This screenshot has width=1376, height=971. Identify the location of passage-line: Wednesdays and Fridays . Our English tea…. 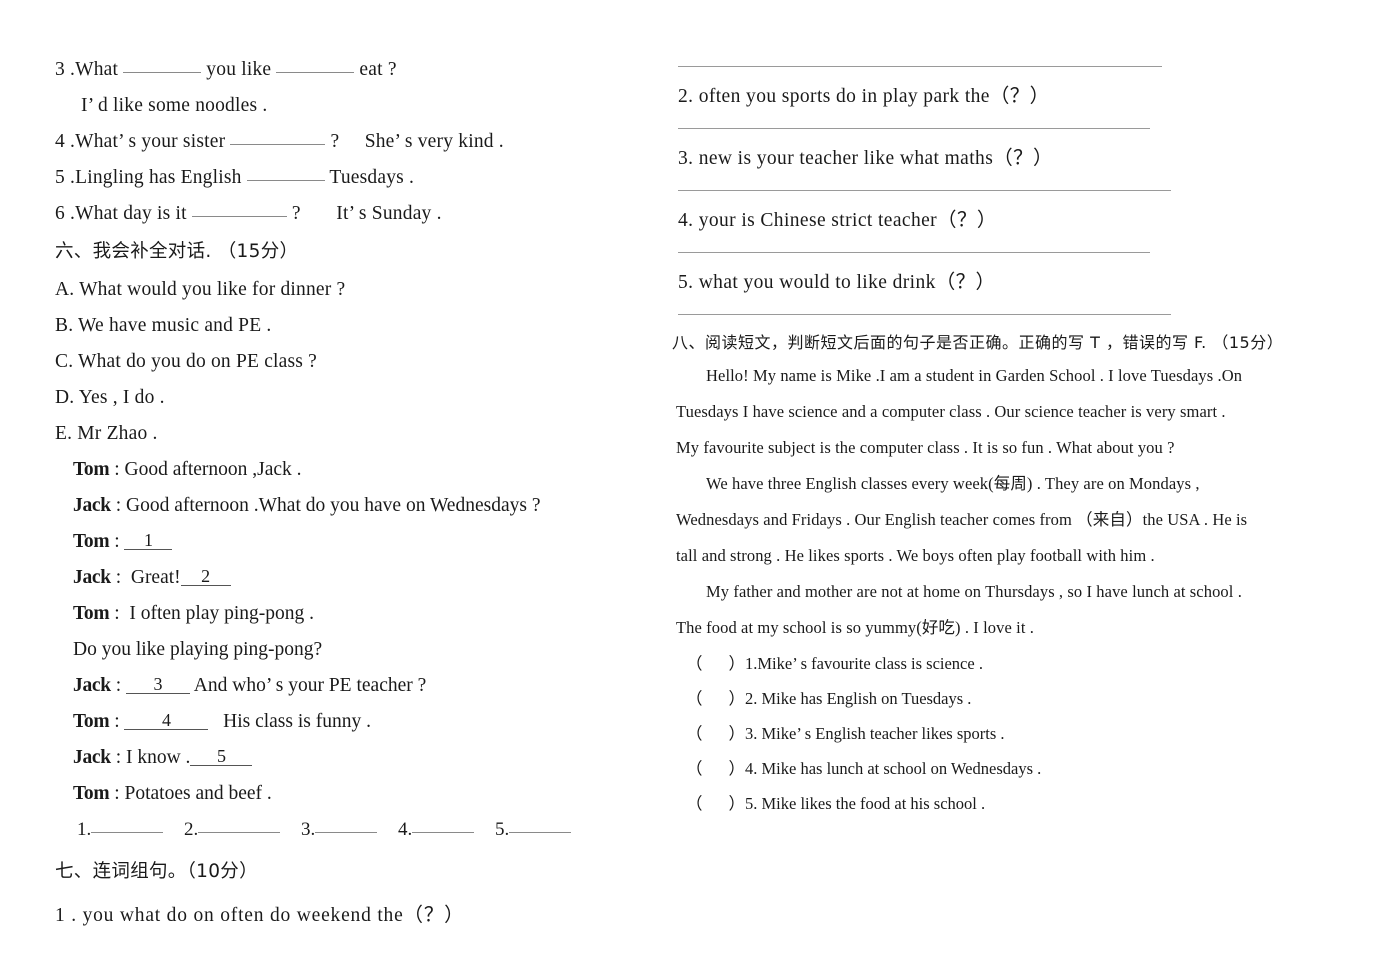
(962, 519).